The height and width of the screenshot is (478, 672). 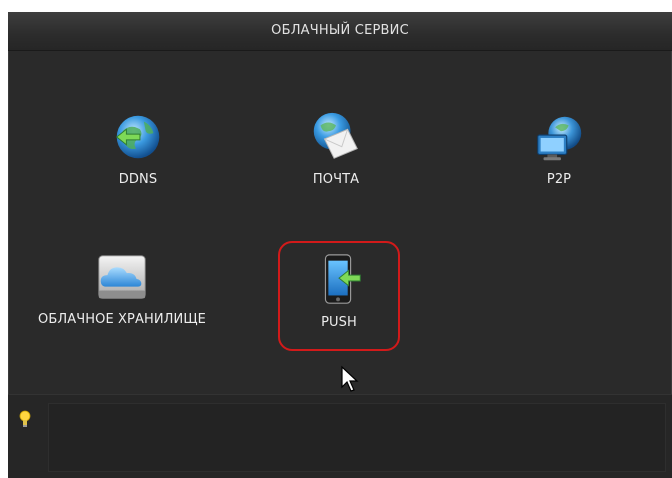 What do you see at coordinates (350, 378) in the screenshot?
I see `mouse-cursor-icon` at bounding box center [350, 378].